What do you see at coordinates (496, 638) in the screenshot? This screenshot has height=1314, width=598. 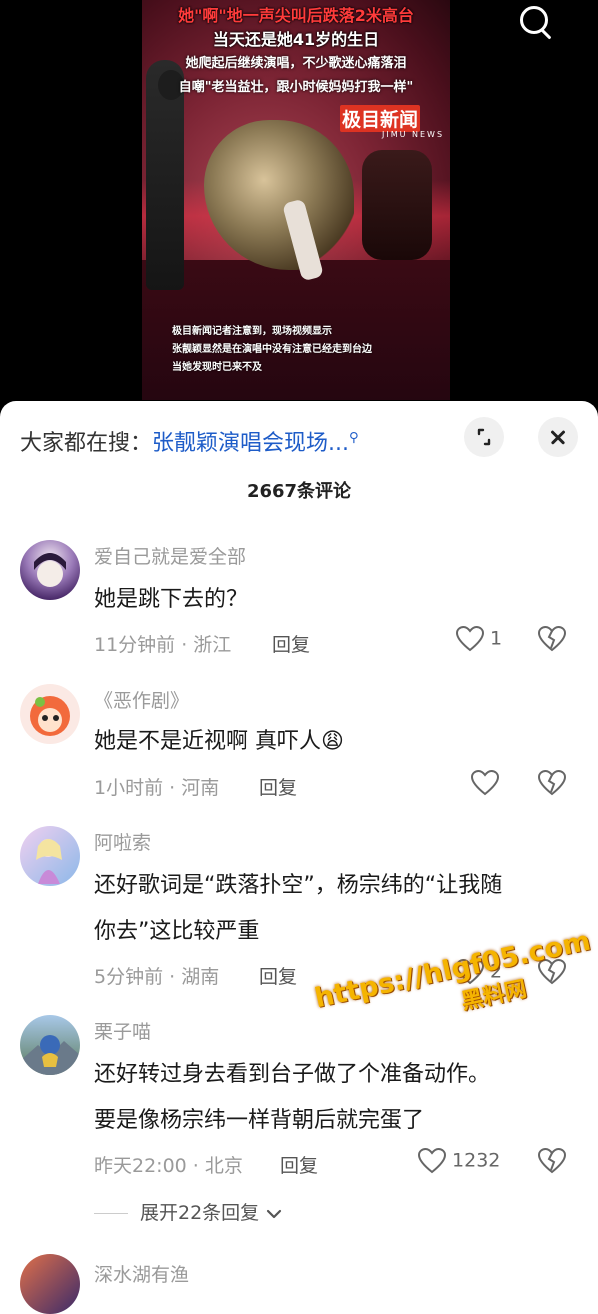 I see `like-count: 1` at bounding box center [496, 638].